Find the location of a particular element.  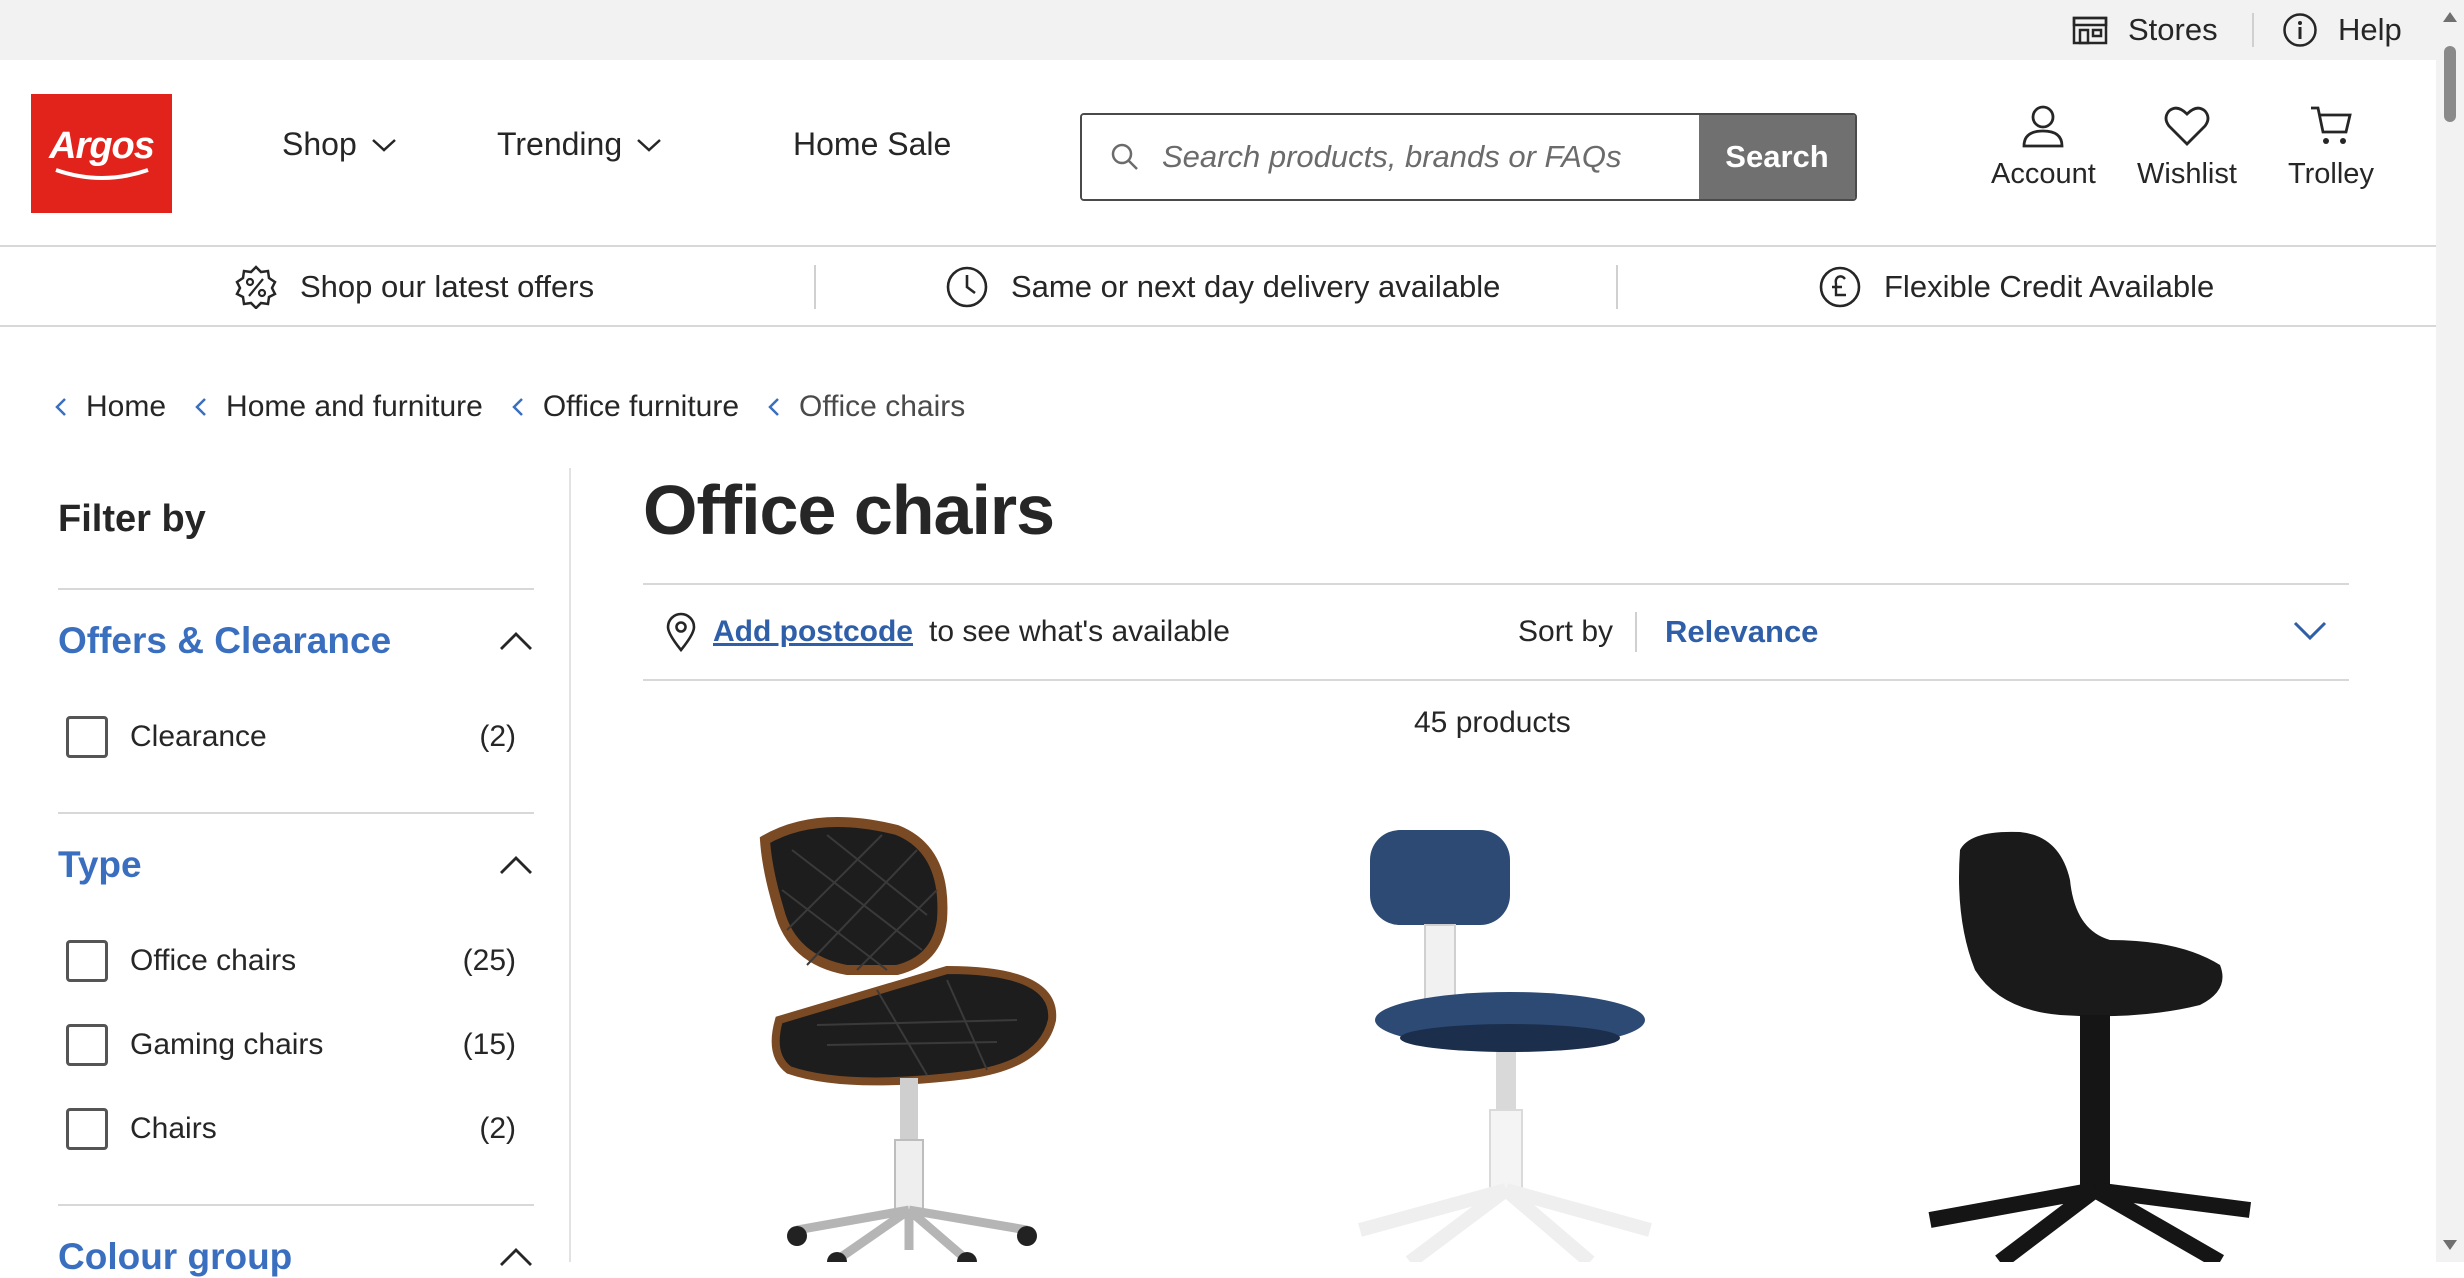

usp-credit: Flexible Credit Available is located at coordinates (2016, 287).